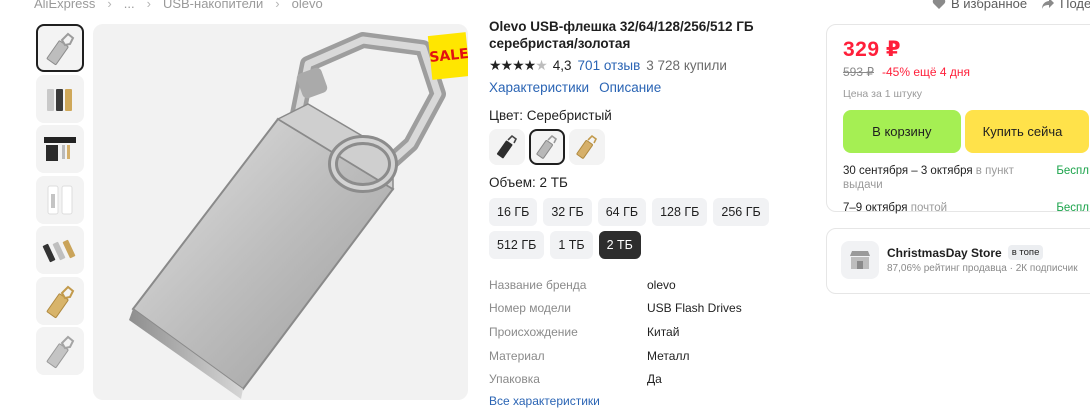  I want to click on spec-key: Номер модели, so click(530, 308).